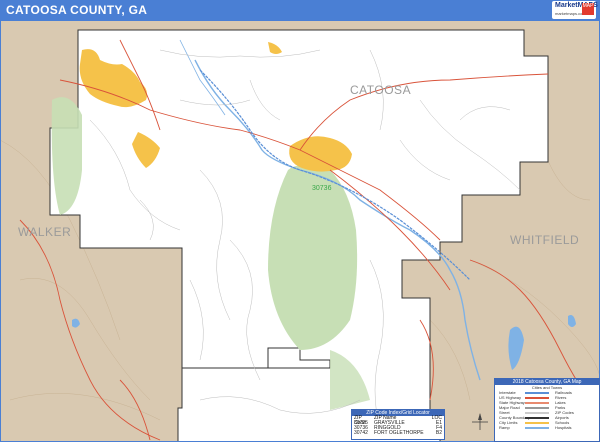  Describe the element at coordinates (322, 188) in the screenshot. I see `zip-label: 30736` at that location.